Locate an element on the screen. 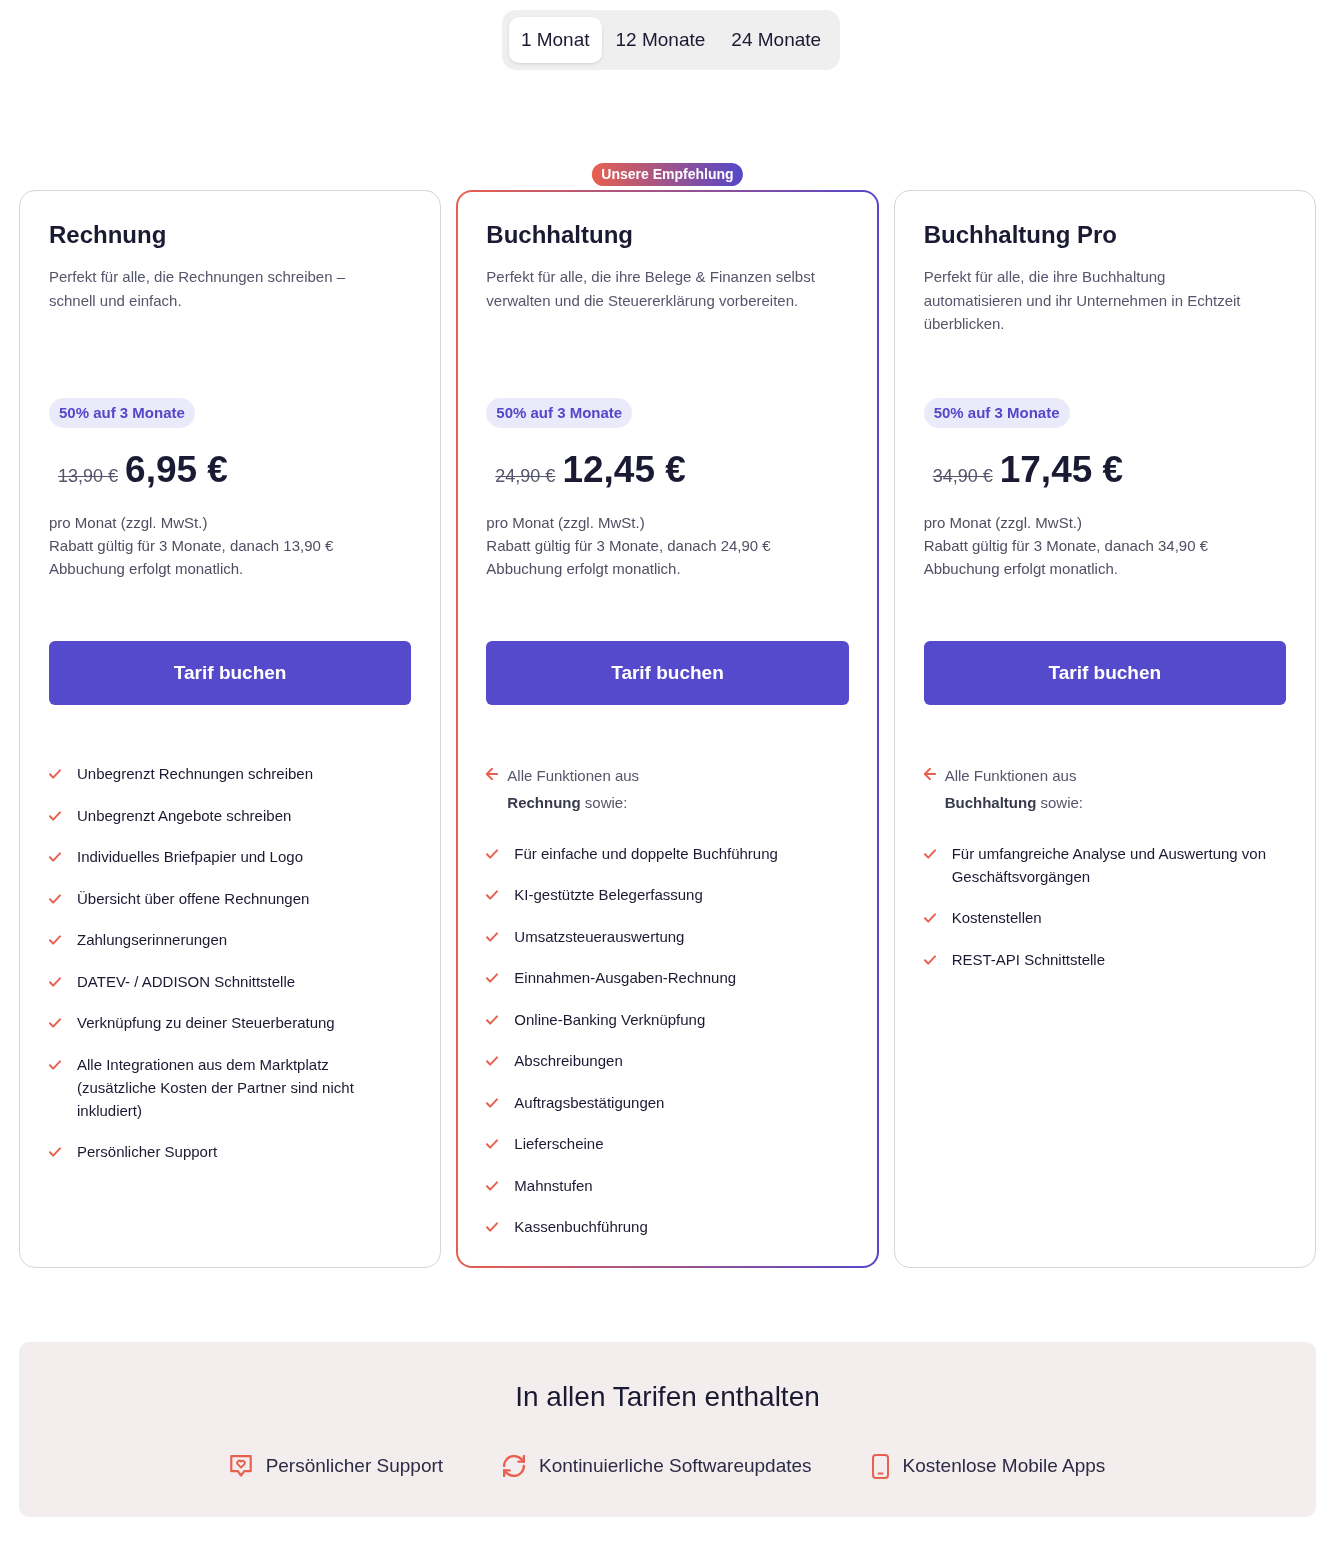 This screenshot has width=1342, height=1551. feature-text: Auftragsbestätigungen is located at coordinates (589, 1102).